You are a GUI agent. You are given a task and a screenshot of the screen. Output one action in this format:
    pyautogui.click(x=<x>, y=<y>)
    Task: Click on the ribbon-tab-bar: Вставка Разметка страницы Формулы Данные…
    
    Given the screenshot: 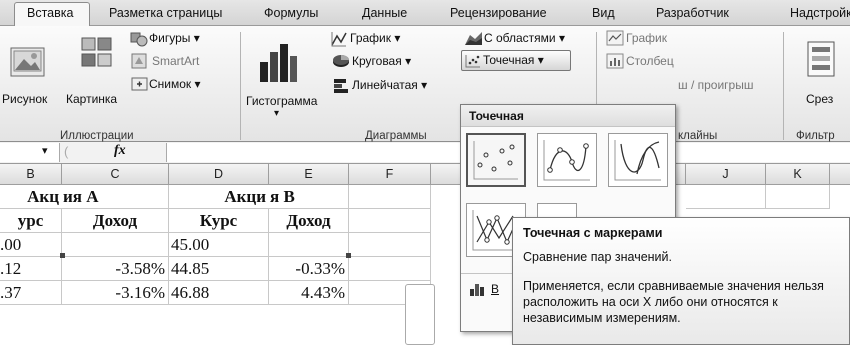 What is the action you would take?
    pyautogui.click(x=425, y=13)
    